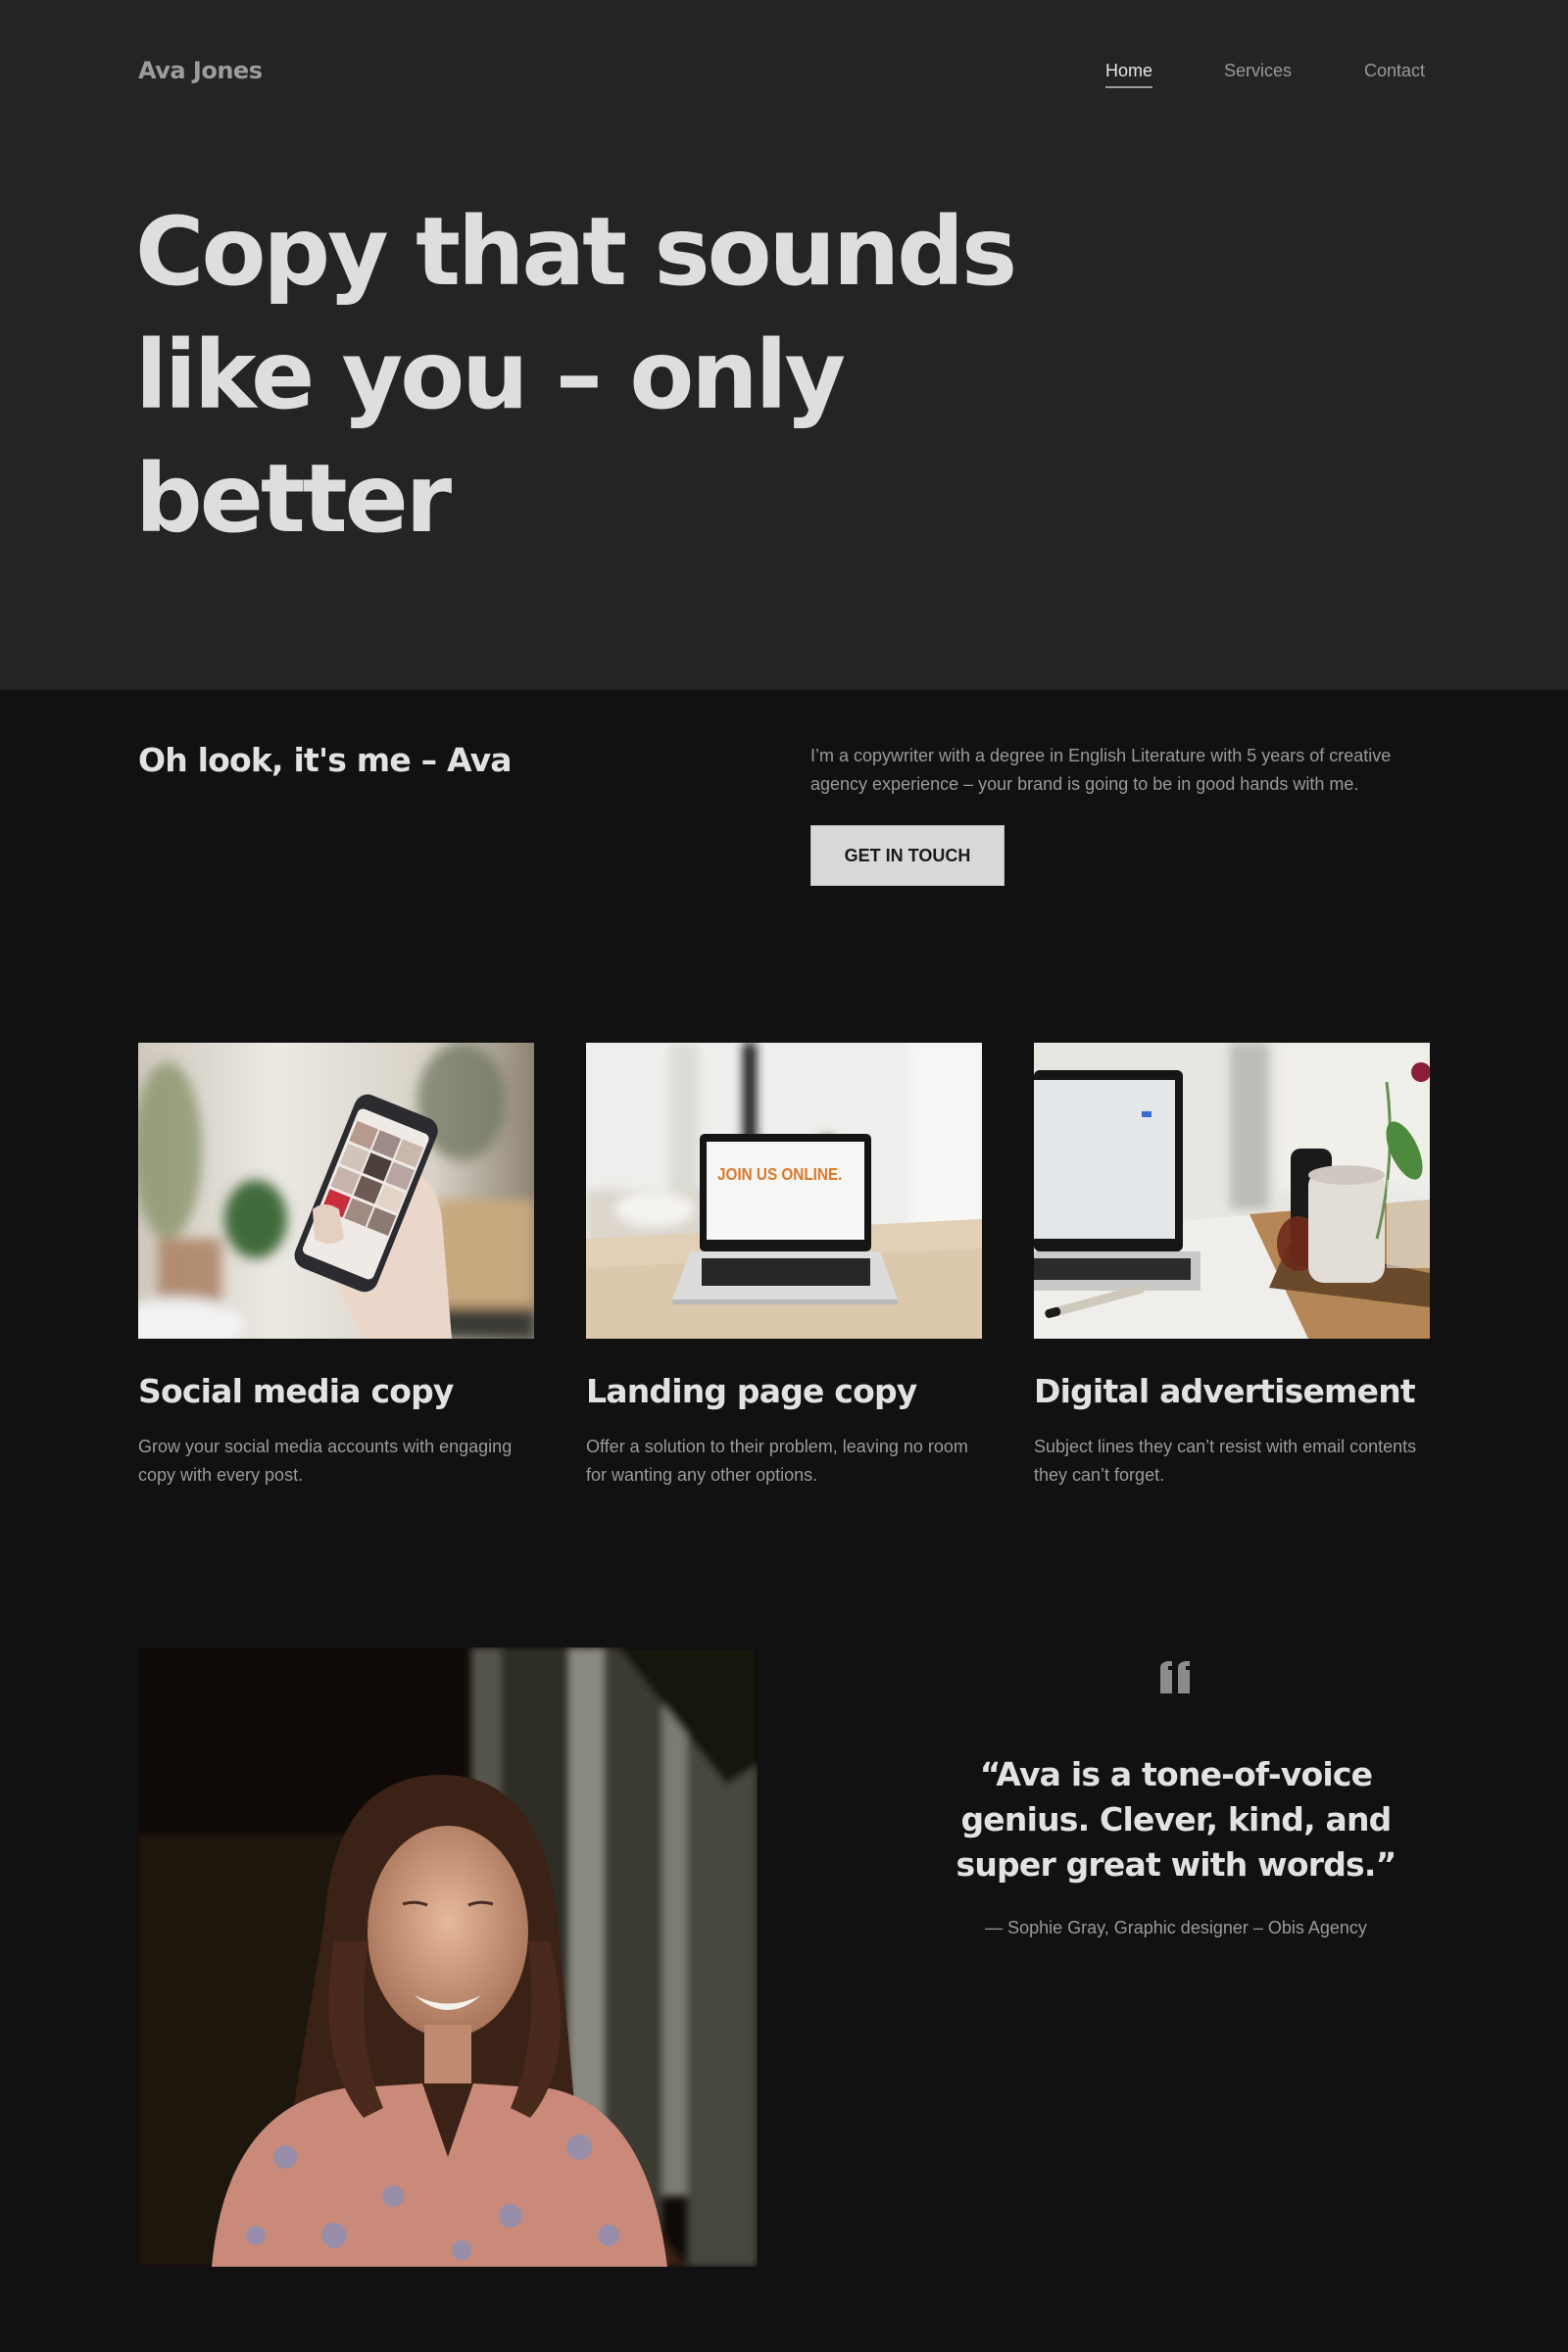 Image resolution: width=1568 pixels, height=2352 pixels. What do you see at coordinates (751, 1391) in the screenshot?
I see `service-title-landing-page: Landing page copy` at bounding box center [751, 1391].